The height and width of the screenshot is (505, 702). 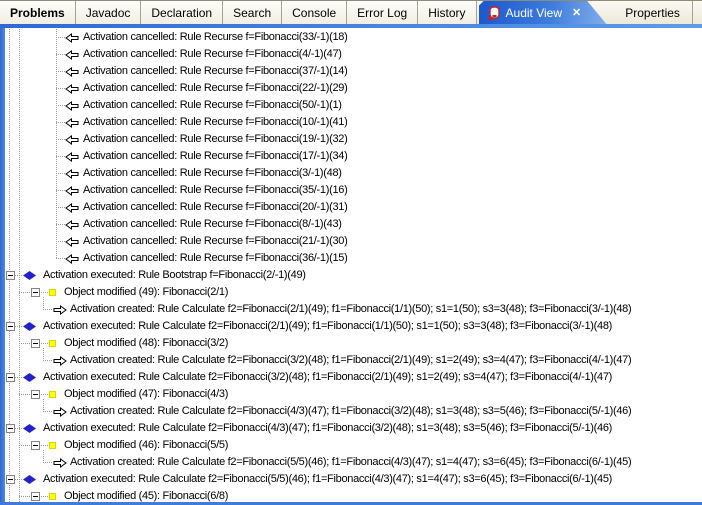 What do you see at coordinates (253, 12) in the screenshot?
I see `tab-search: Search` at bounding box center [253, 12].